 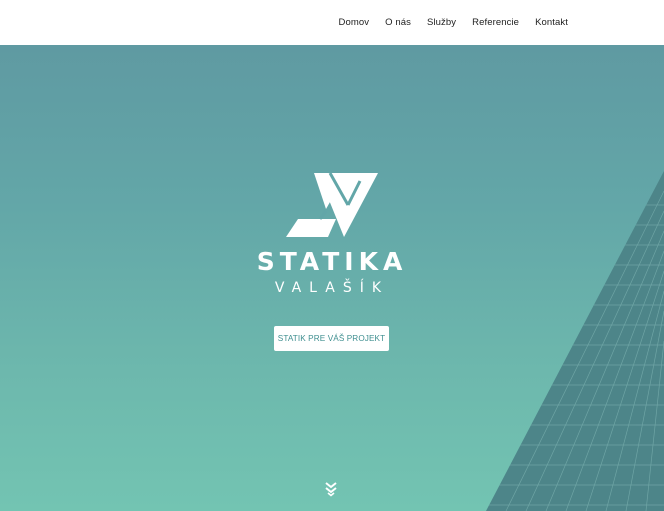 I want to click on top-navigation-bar: Domov O nás Služby Referencie Kontakt, so click(x=332, y=22).